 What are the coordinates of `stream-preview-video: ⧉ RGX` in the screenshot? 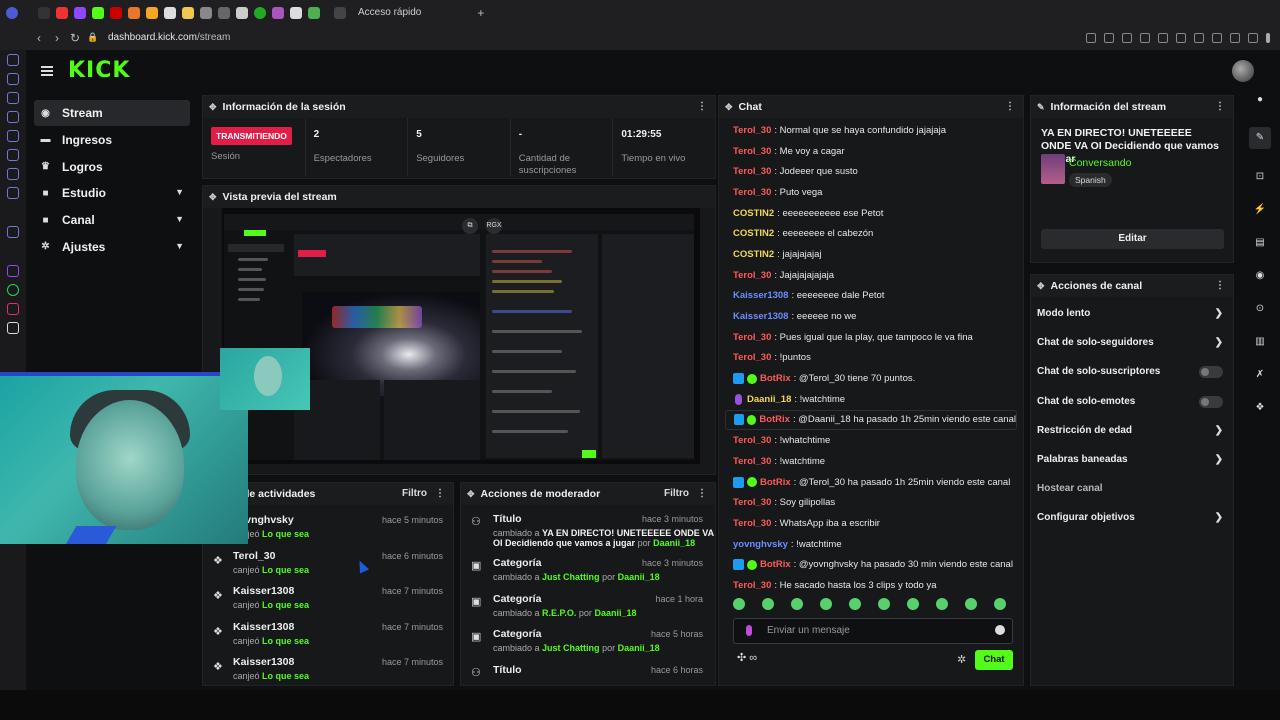 It's located at (461, 336).